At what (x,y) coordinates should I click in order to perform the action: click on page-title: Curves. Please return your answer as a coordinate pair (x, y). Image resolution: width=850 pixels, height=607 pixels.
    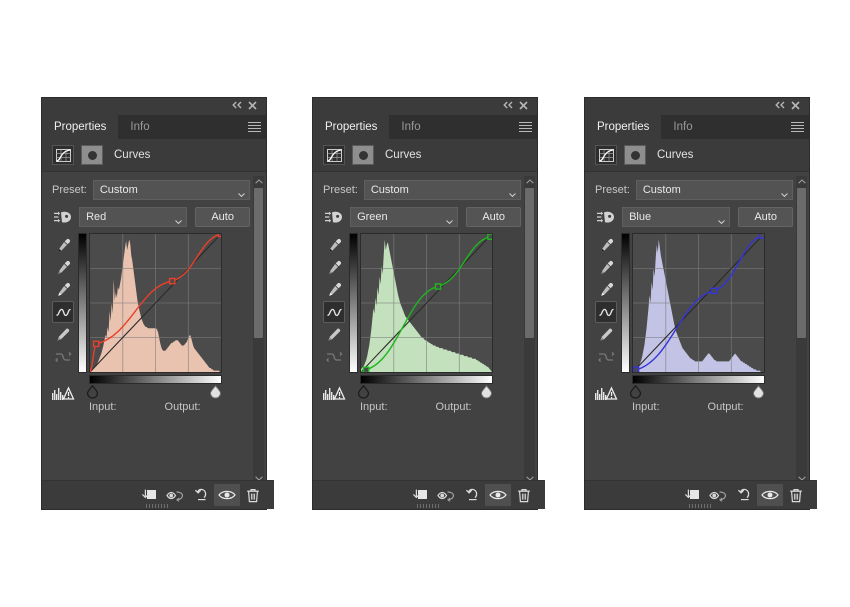
    Looking at the image, I should click on (403, 155).